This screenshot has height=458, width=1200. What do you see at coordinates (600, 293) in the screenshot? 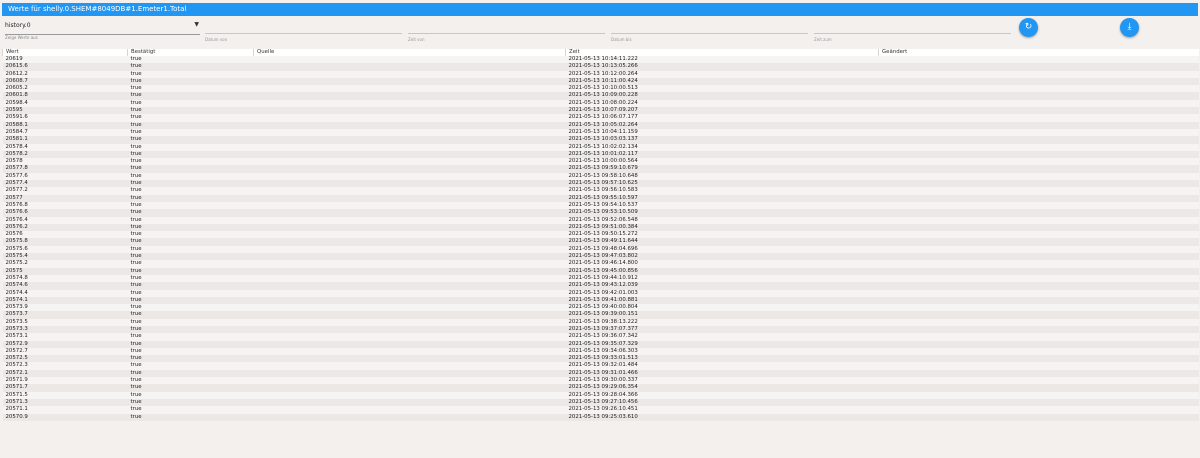
I see `table-row: 20574.4 true 2021-05-13 09:42:01.003` at bounding box center [600, 293].